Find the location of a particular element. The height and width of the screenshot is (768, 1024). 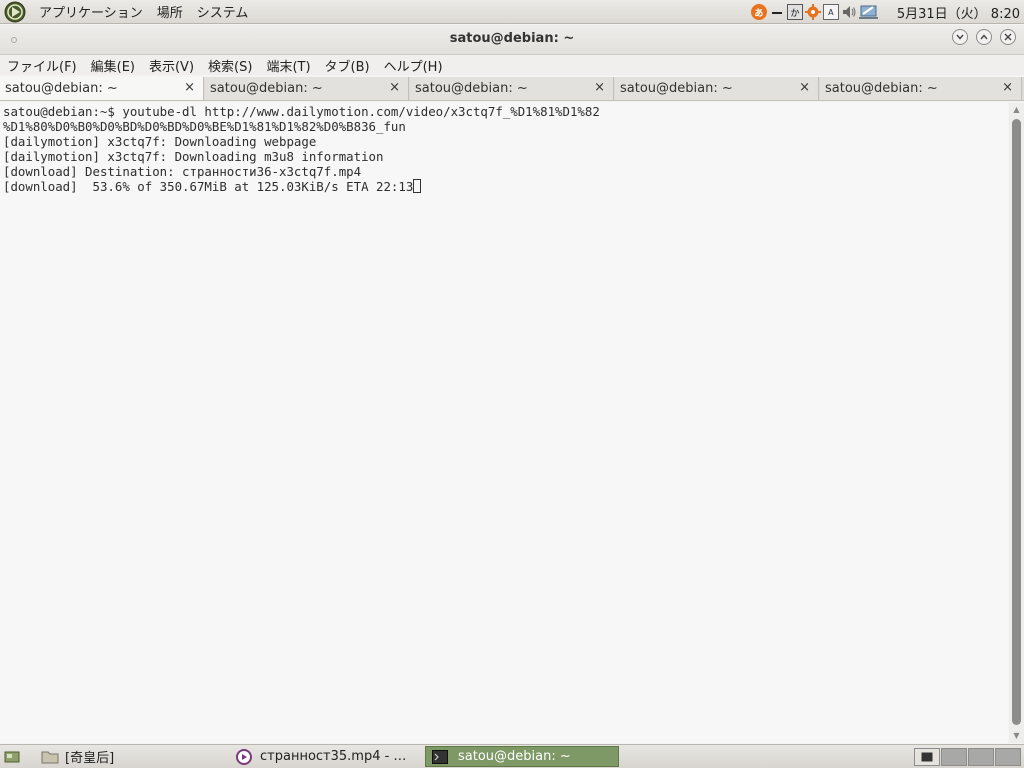

tab-terminal-2: satou@debian: ~ × is located at coordinates (307, 88).